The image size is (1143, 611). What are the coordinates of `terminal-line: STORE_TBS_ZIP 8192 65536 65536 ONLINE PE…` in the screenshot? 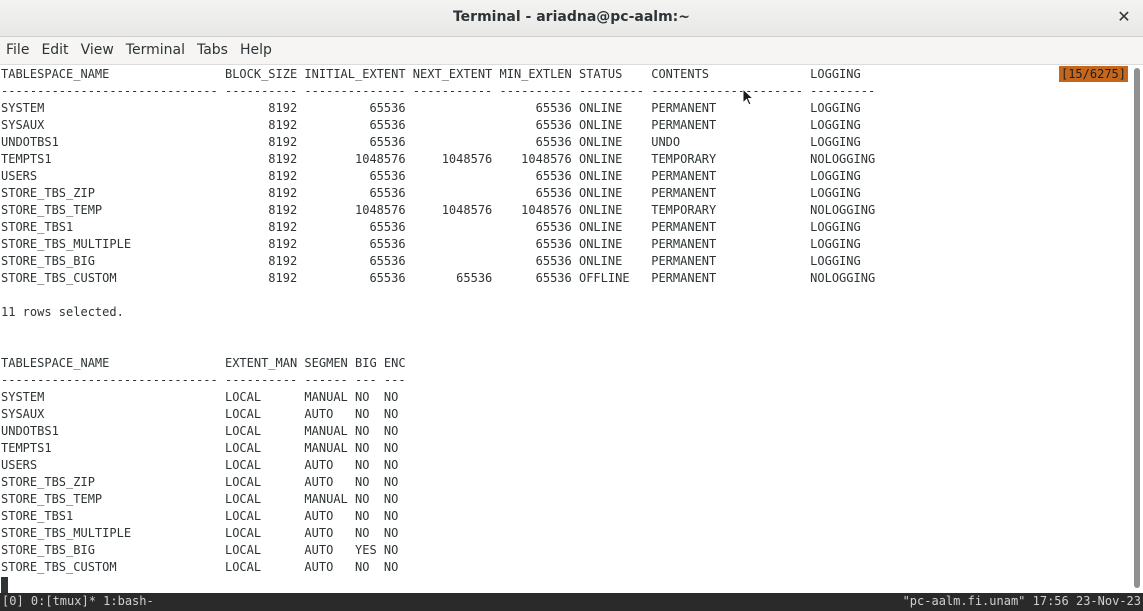 It's located at (431, 193).